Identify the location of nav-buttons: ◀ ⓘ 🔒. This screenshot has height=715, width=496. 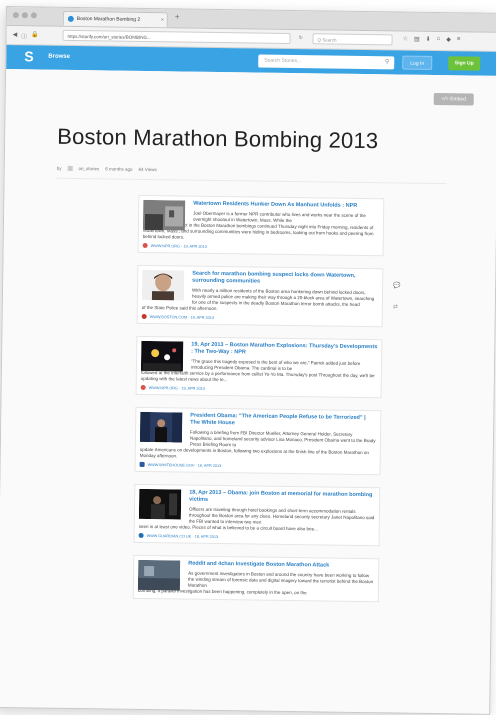
(26, 35).